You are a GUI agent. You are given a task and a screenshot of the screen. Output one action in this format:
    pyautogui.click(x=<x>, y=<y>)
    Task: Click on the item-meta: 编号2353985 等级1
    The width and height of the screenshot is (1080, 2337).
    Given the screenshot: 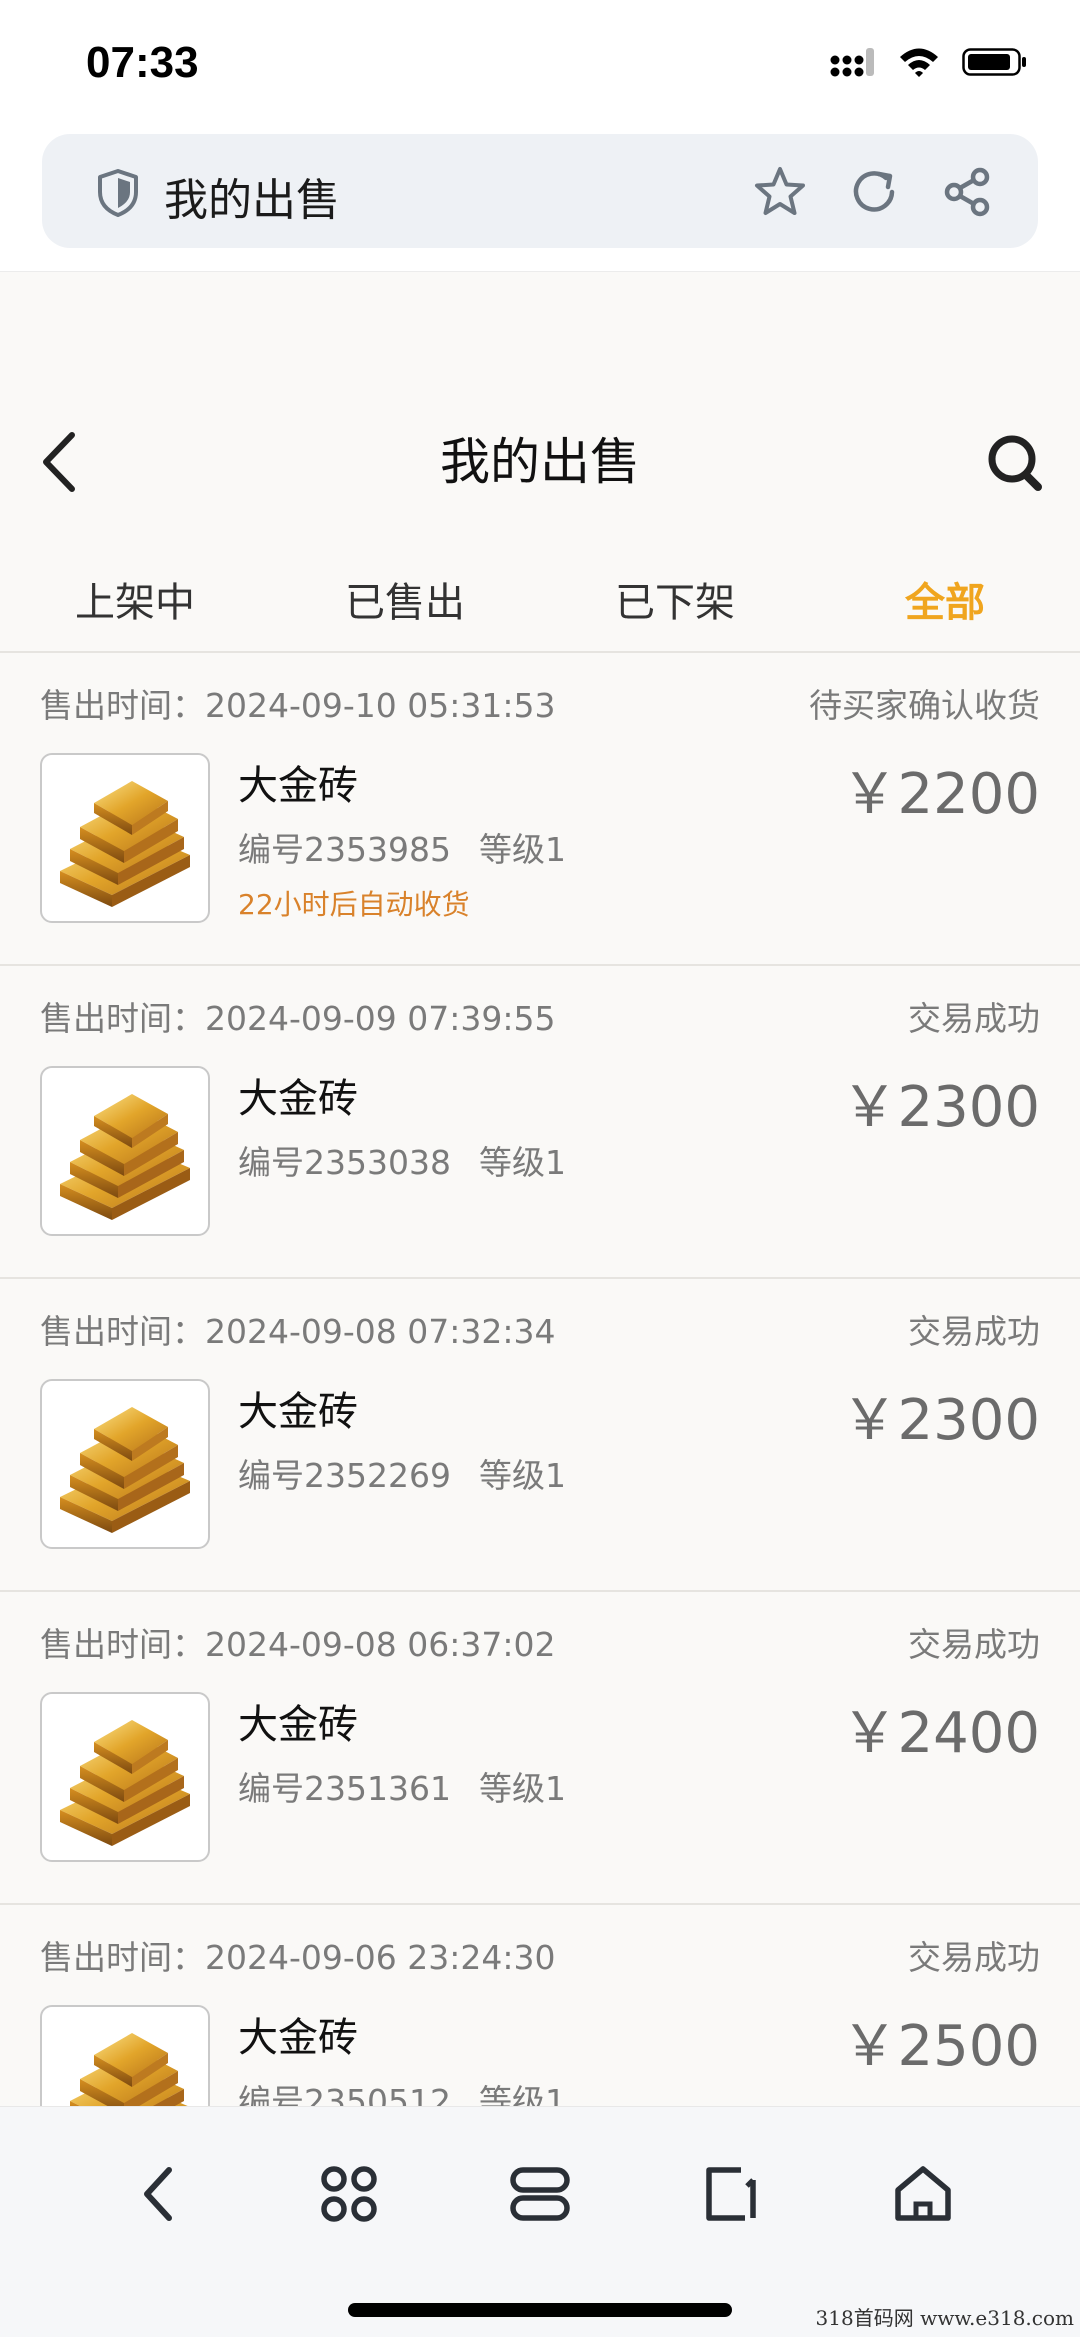 What is the action you would take?
    pyautogui.click(x=402, y=847)
    